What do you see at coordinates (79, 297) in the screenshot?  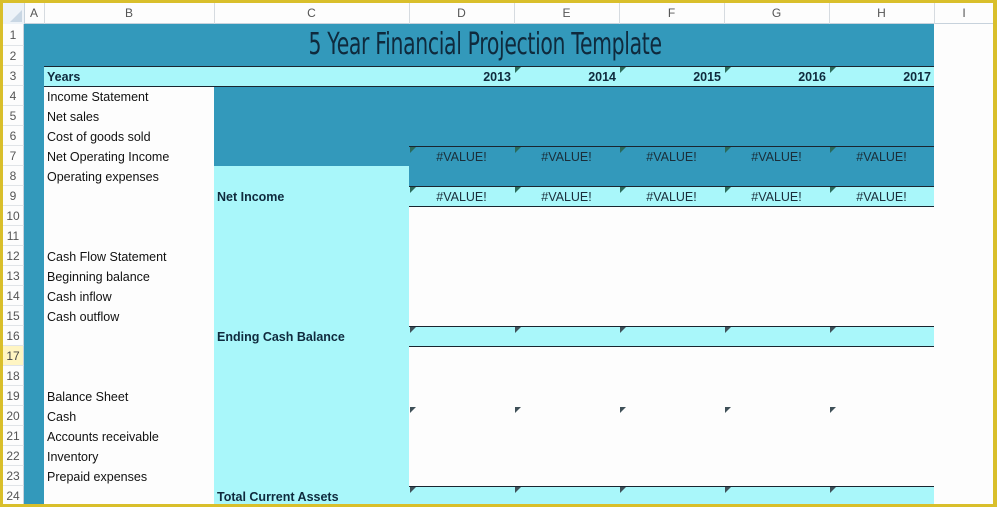 I see `label-cash-inflow: Cash inflow` at bounding box center [79, 297].